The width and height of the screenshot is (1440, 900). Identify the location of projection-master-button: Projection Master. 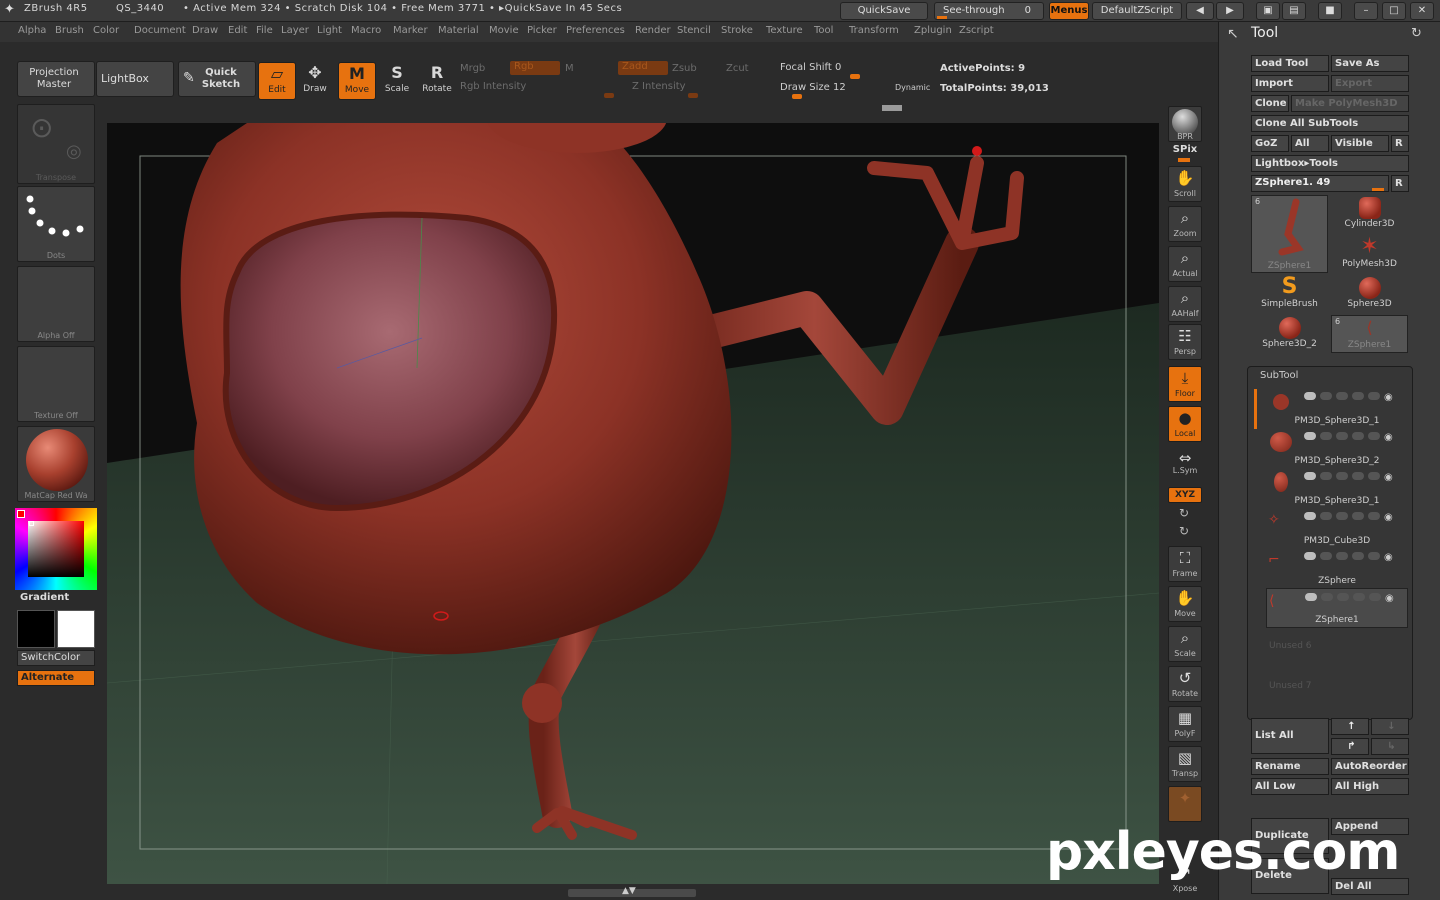
(56, 79).